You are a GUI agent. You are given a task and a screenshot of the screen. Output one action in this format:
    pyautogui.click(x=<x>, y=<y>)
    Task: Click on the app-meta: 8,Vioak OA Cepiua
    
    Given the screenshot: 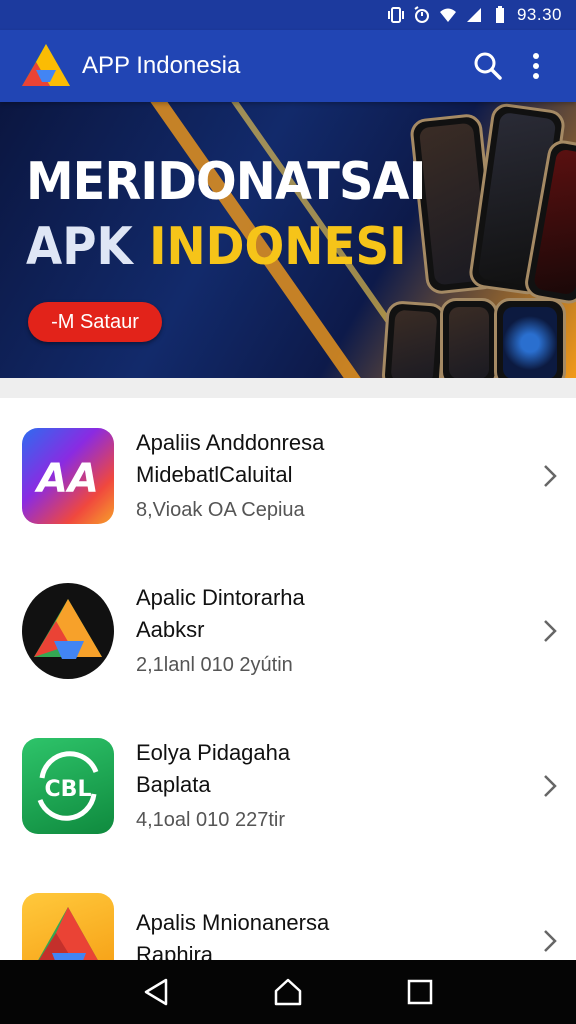 What is the action you would take?
    pyautogui.click(x=220, y=509)
    